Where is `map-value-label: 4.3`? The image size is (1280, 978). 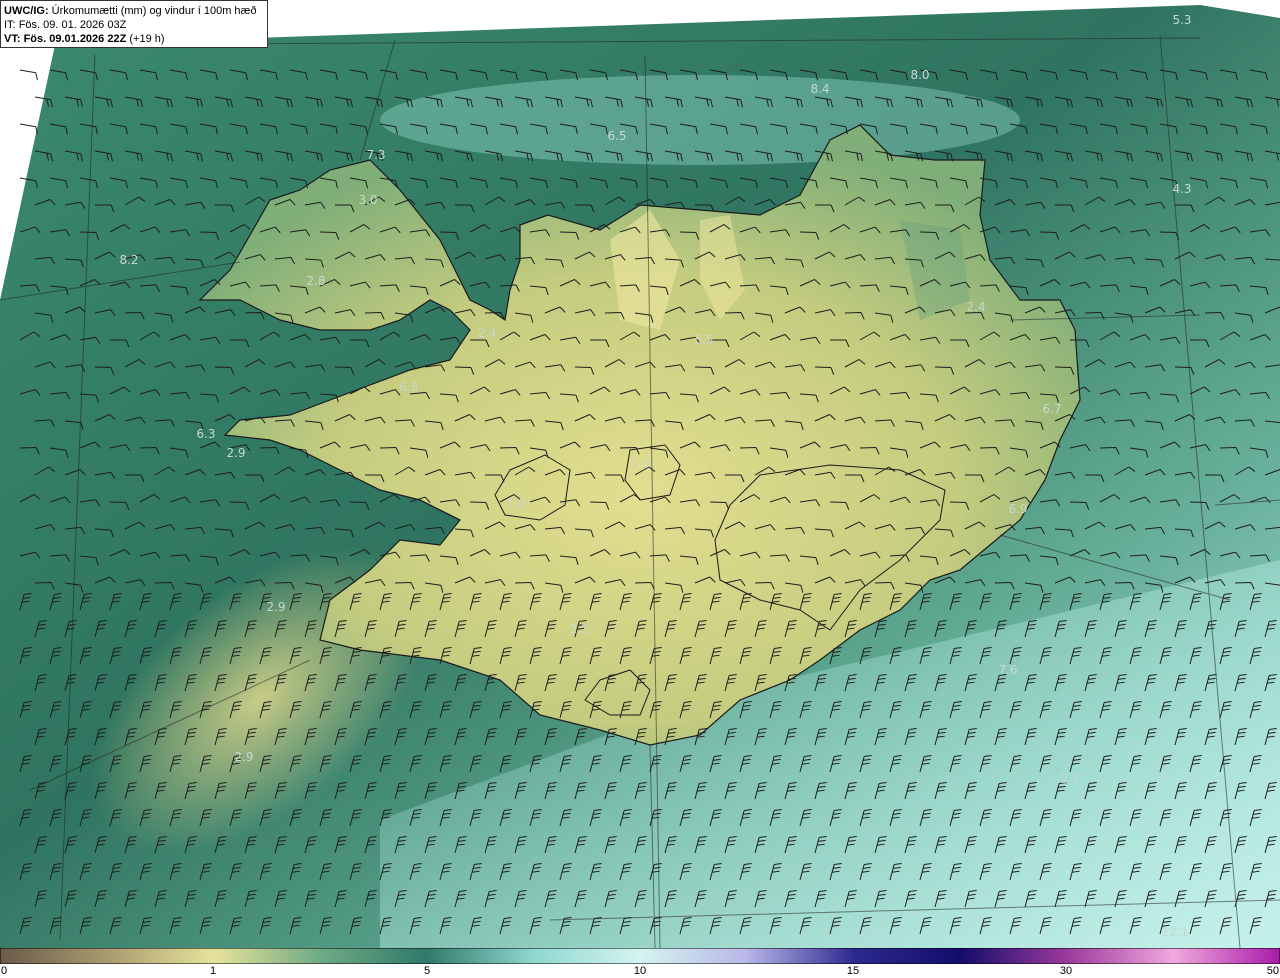 map-value-label: 4.3 is located at coordinates (1181, 189).